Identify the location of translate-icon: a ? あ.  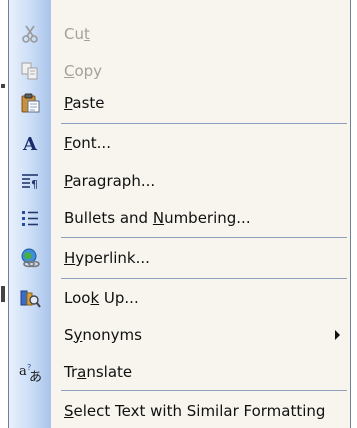
(30, 371).